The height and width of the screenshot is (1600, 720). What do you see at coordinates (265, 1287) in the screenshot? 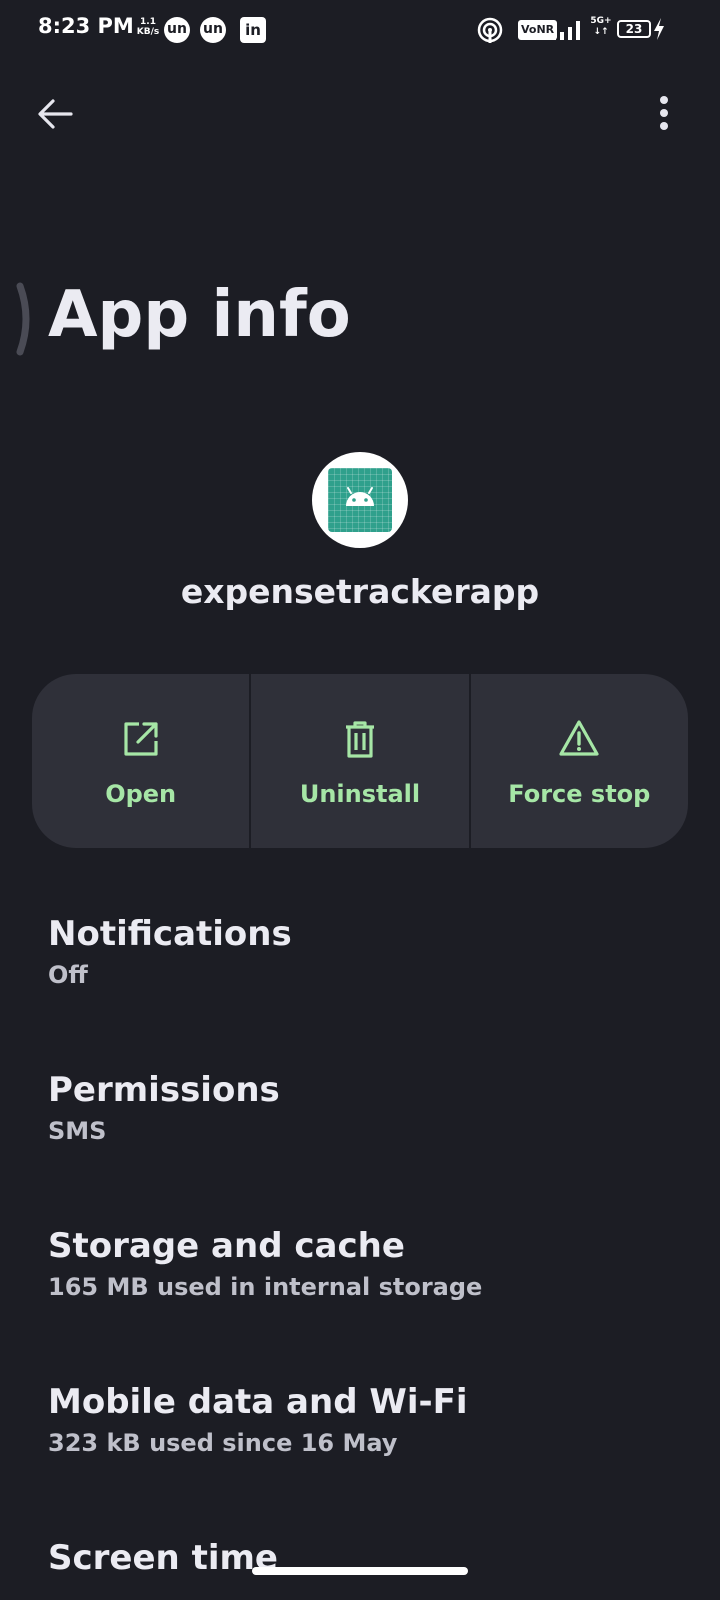
I see `setting-subtitle: 165 MB used in internal storage` at bounding box center [265, 1287].